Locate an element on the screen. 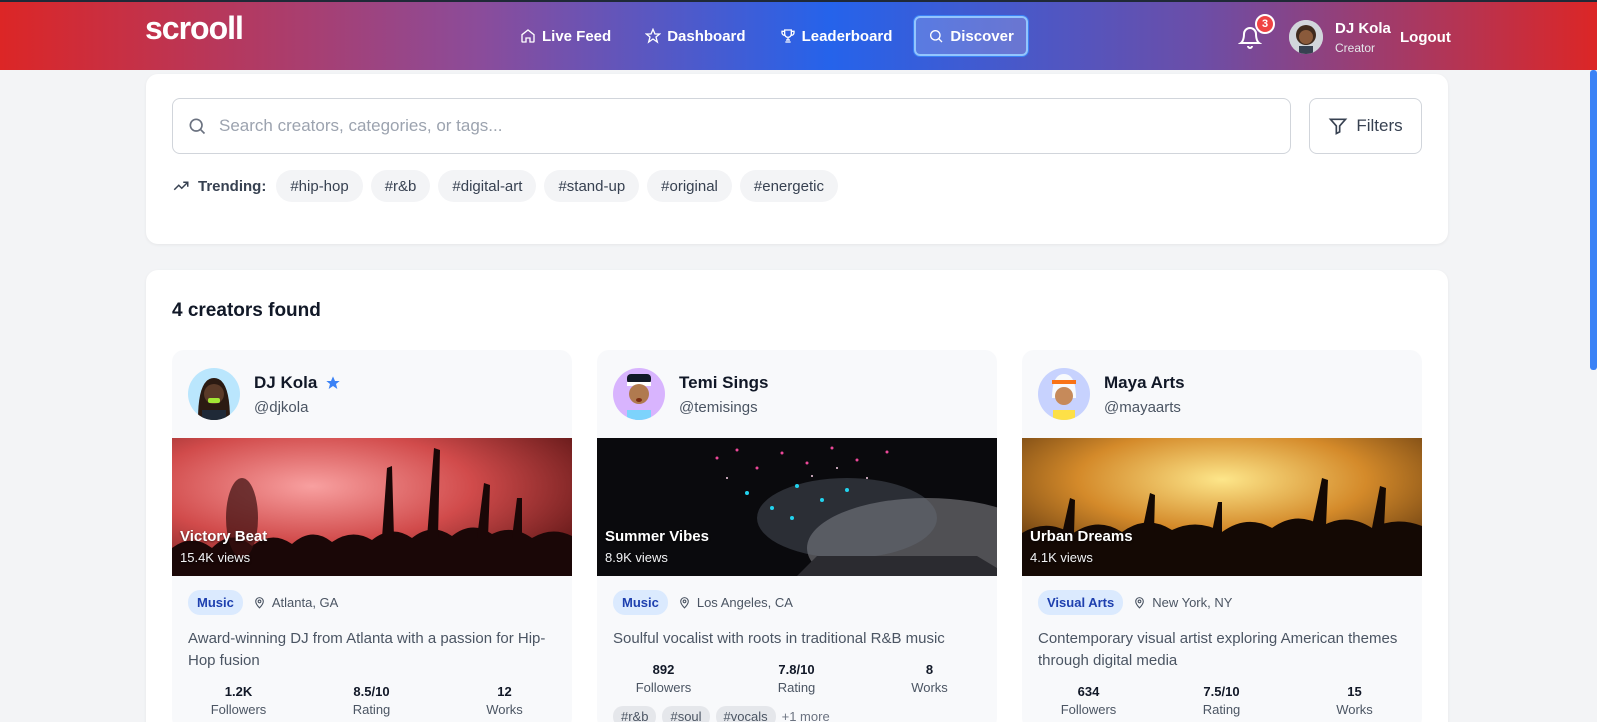 The height and width of the screenshot is (722, 1597). creator-handle: @djkola is located at coordinates (281, 407).